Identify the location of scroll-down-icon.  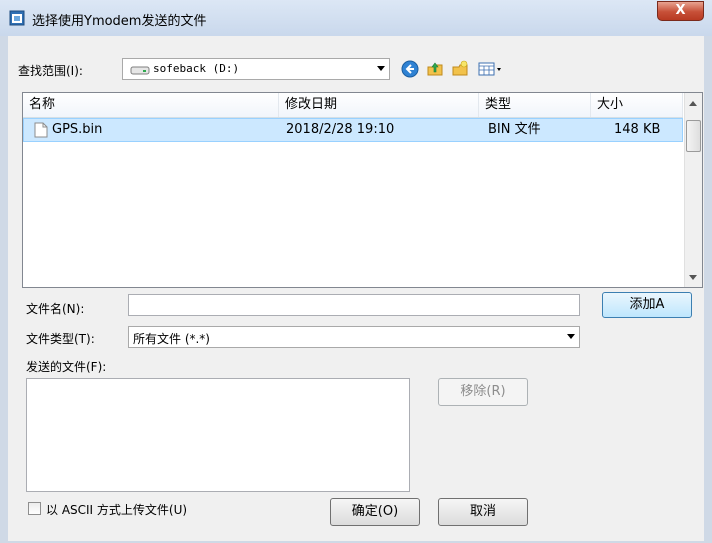
(693, 278).